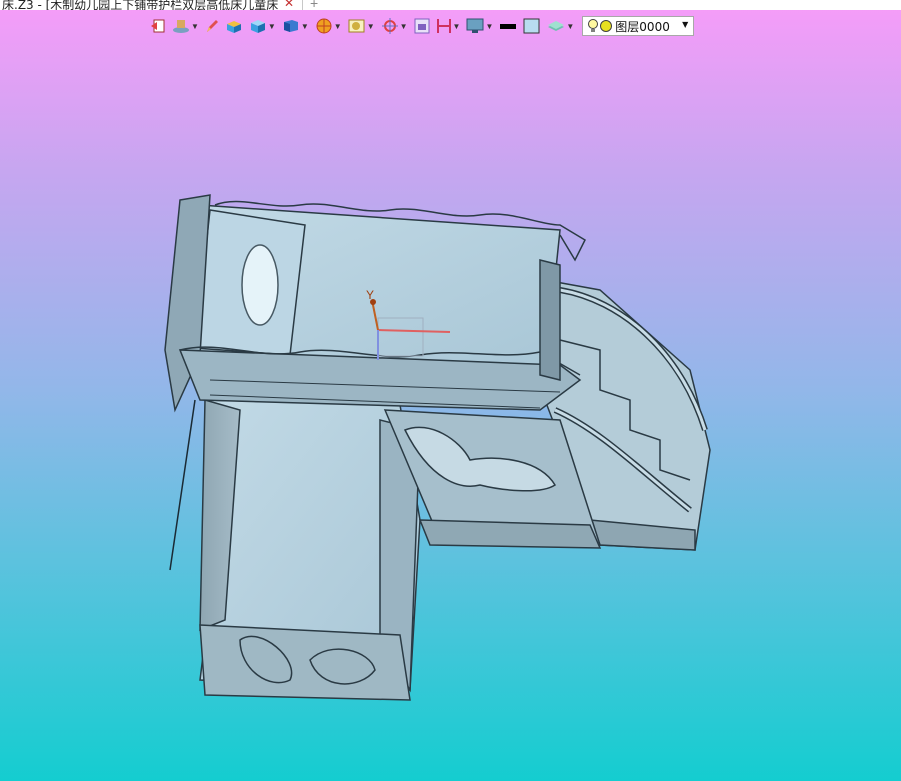  What do you see at coordinates (642, 26) in the screenshot?
I see `layer-select-value: 图层0000` at bounding box center [642, 26].